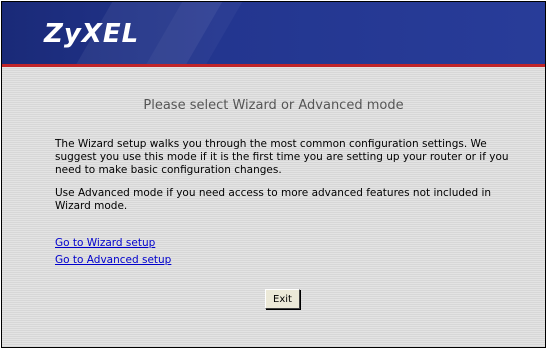  I want to click on exit-button: Exit, so click(282, 299).